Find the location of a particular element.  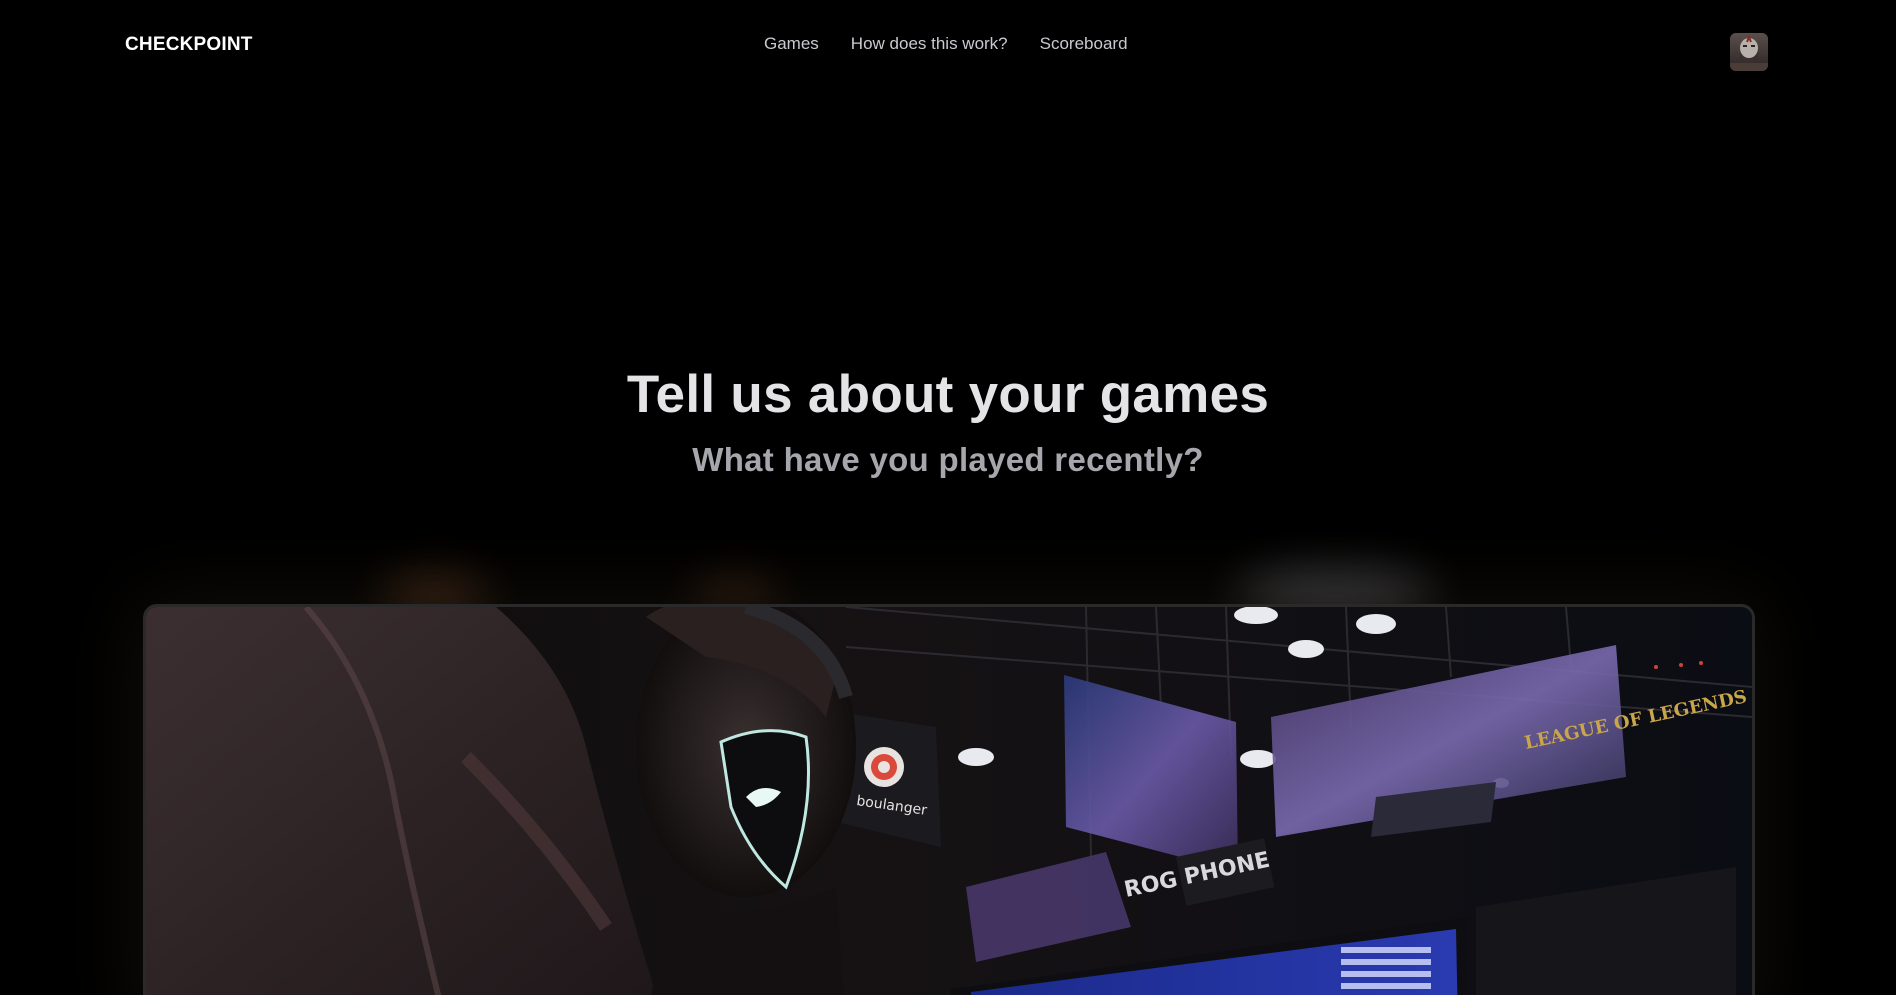

avatar-portrait-icon is located at coordinates (1749, 52).